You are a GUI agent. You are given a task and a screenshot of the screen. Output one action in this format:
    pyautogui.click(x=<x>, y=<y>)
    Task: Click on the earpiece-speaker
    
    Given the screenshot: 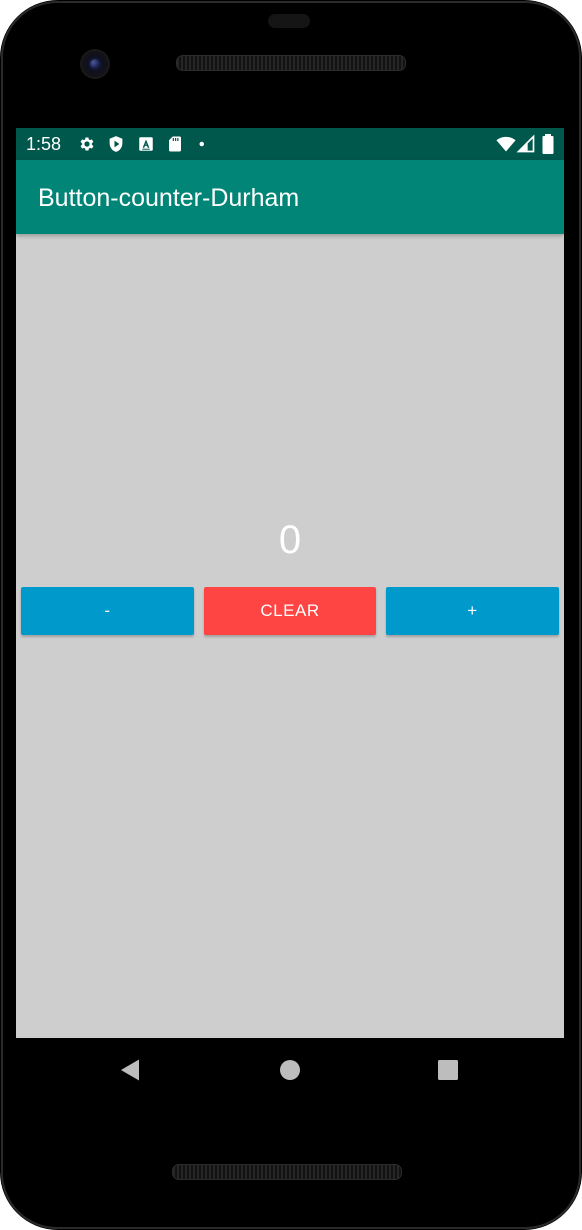 What is the action you would take?
    pyautogui.click(x=291, y=63)
    